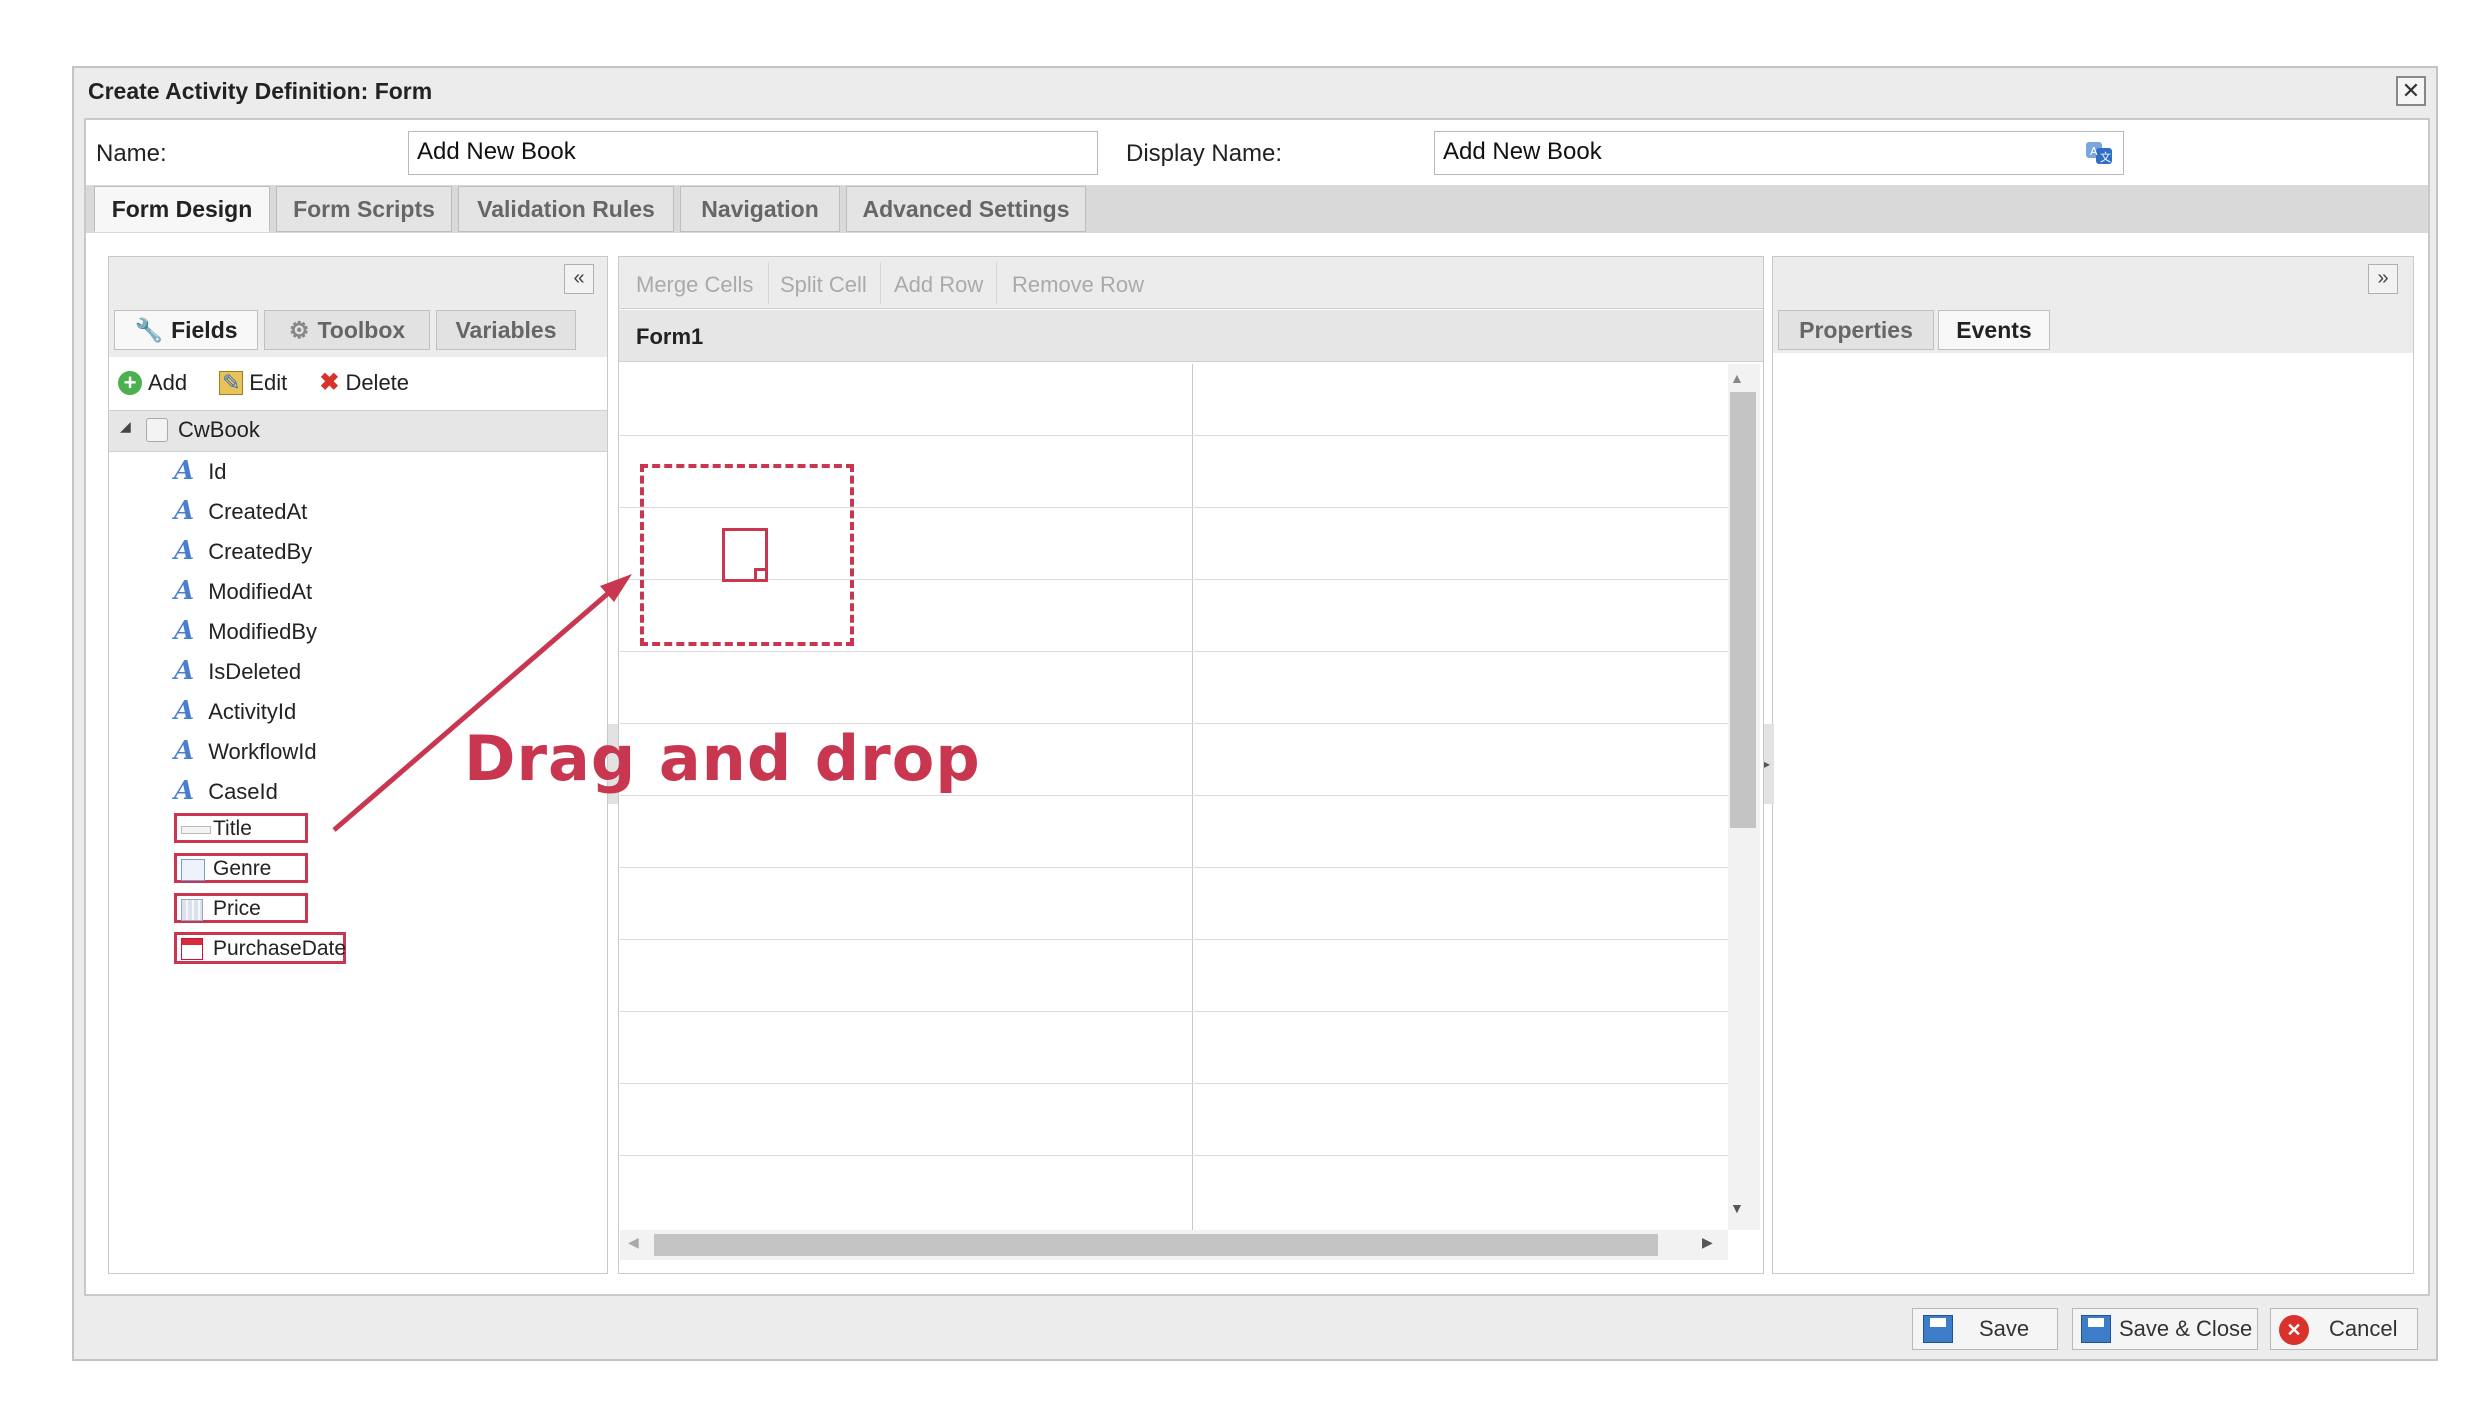 The height and width of the screenshot is (1414, 2488). What do you see at coordinates (2294, 1330) in the screenshot?
I see `cancel-icon: ✕` at bounding box center [2294, 1330].